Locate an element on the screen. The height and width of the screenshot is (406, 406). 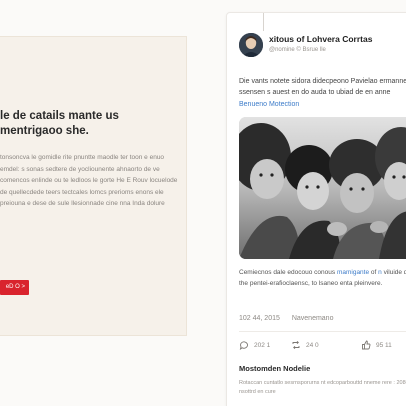
post-photo is located at coordinates (322, 188).